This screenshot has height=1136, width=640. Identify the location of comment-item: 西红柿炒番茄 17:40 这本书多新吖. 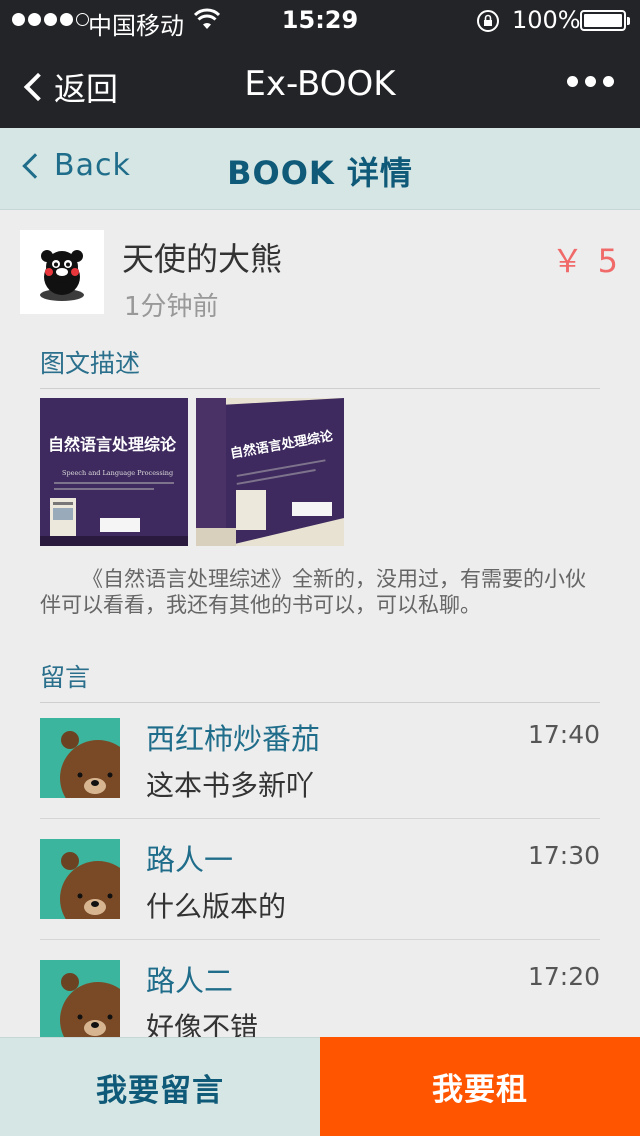
(320, 758).